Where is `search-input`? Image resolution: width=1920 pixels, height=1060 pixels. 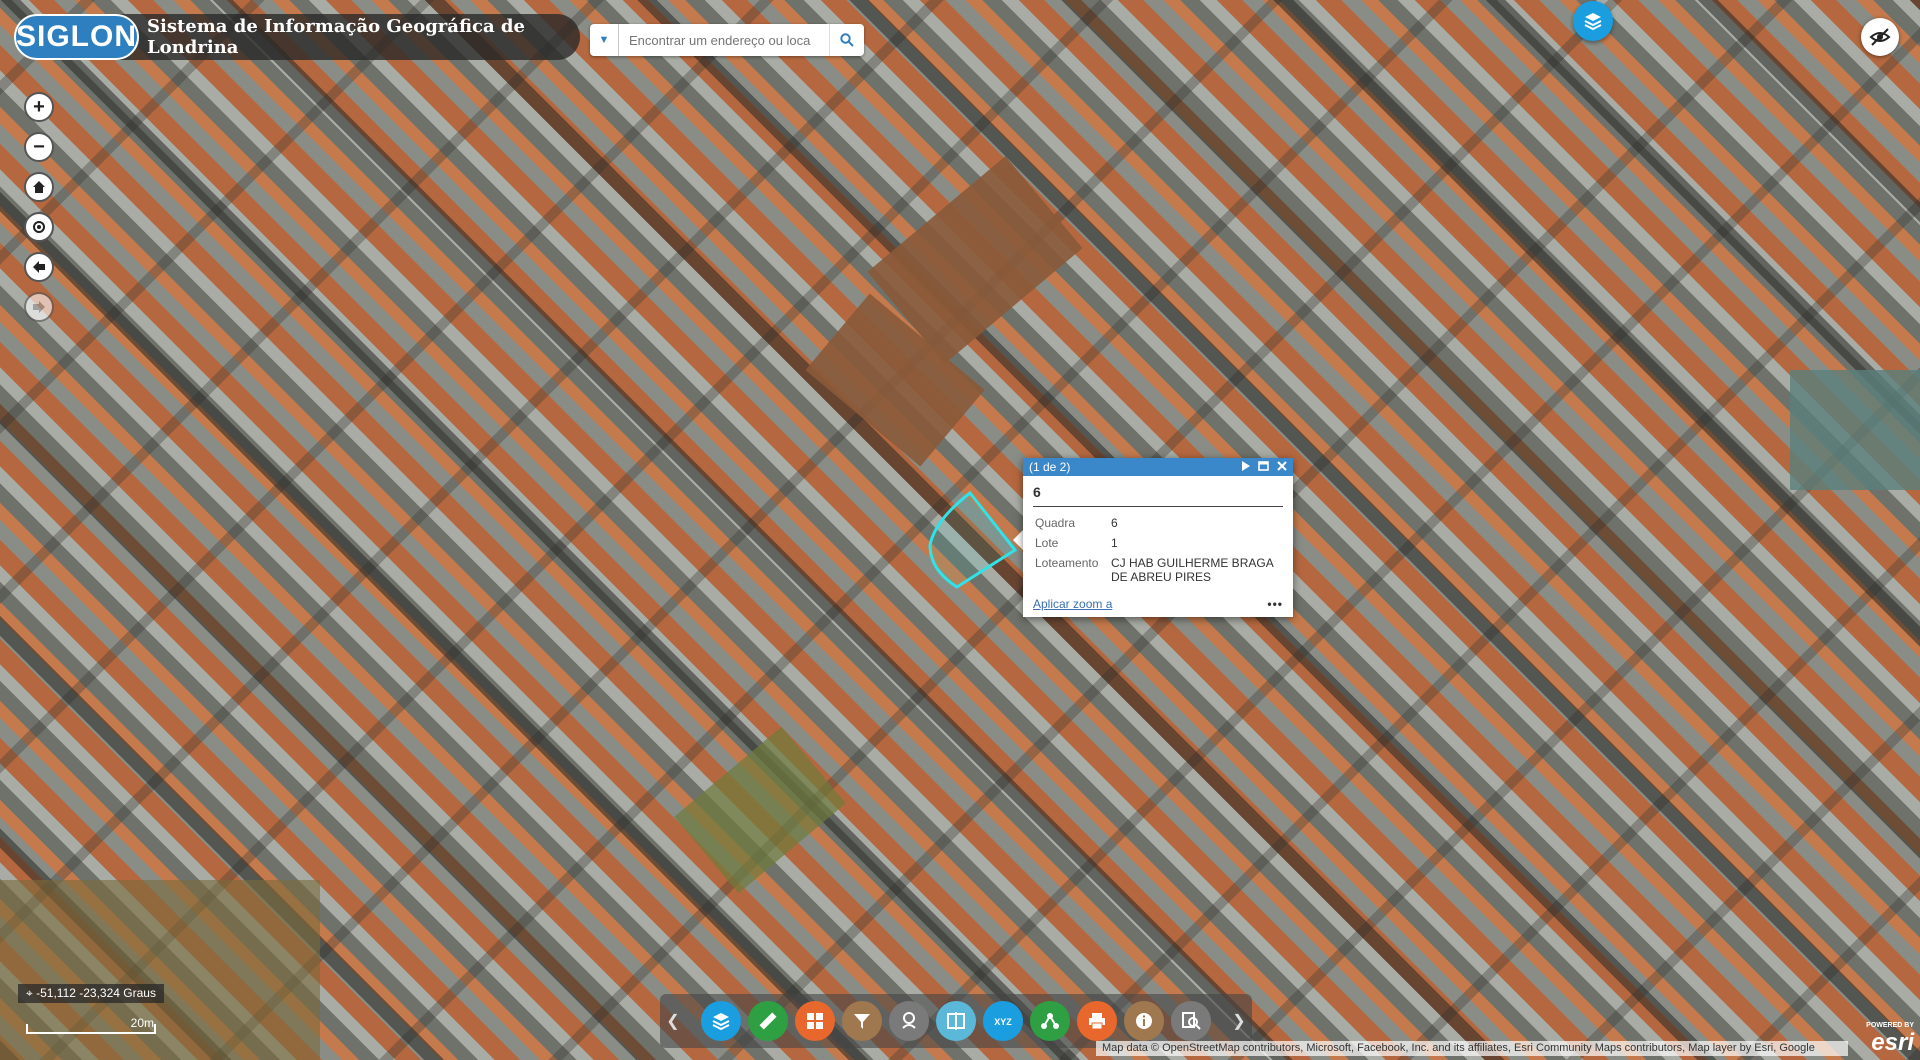 search-input is located at coordinates (724, 40).